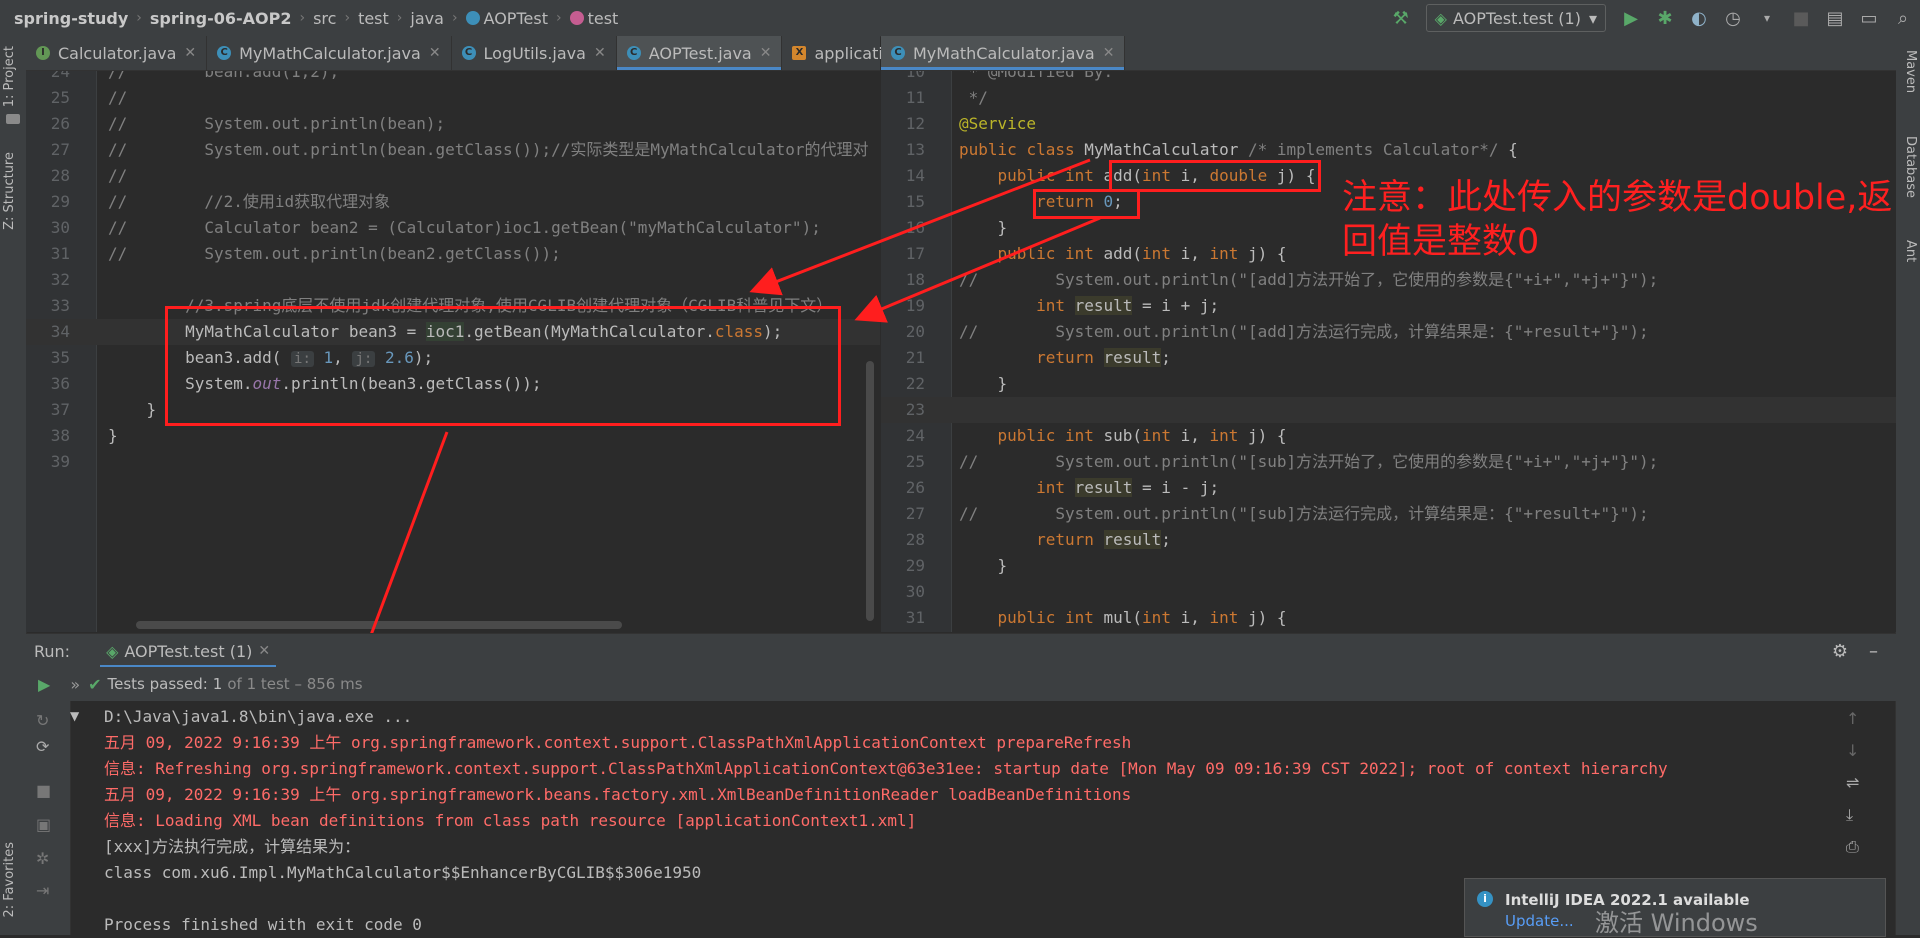 Image resolution: width=1920 pixels, height=938 pixels. I want to click on code-line: 19 int result = i + j;, so click(1388, 306).